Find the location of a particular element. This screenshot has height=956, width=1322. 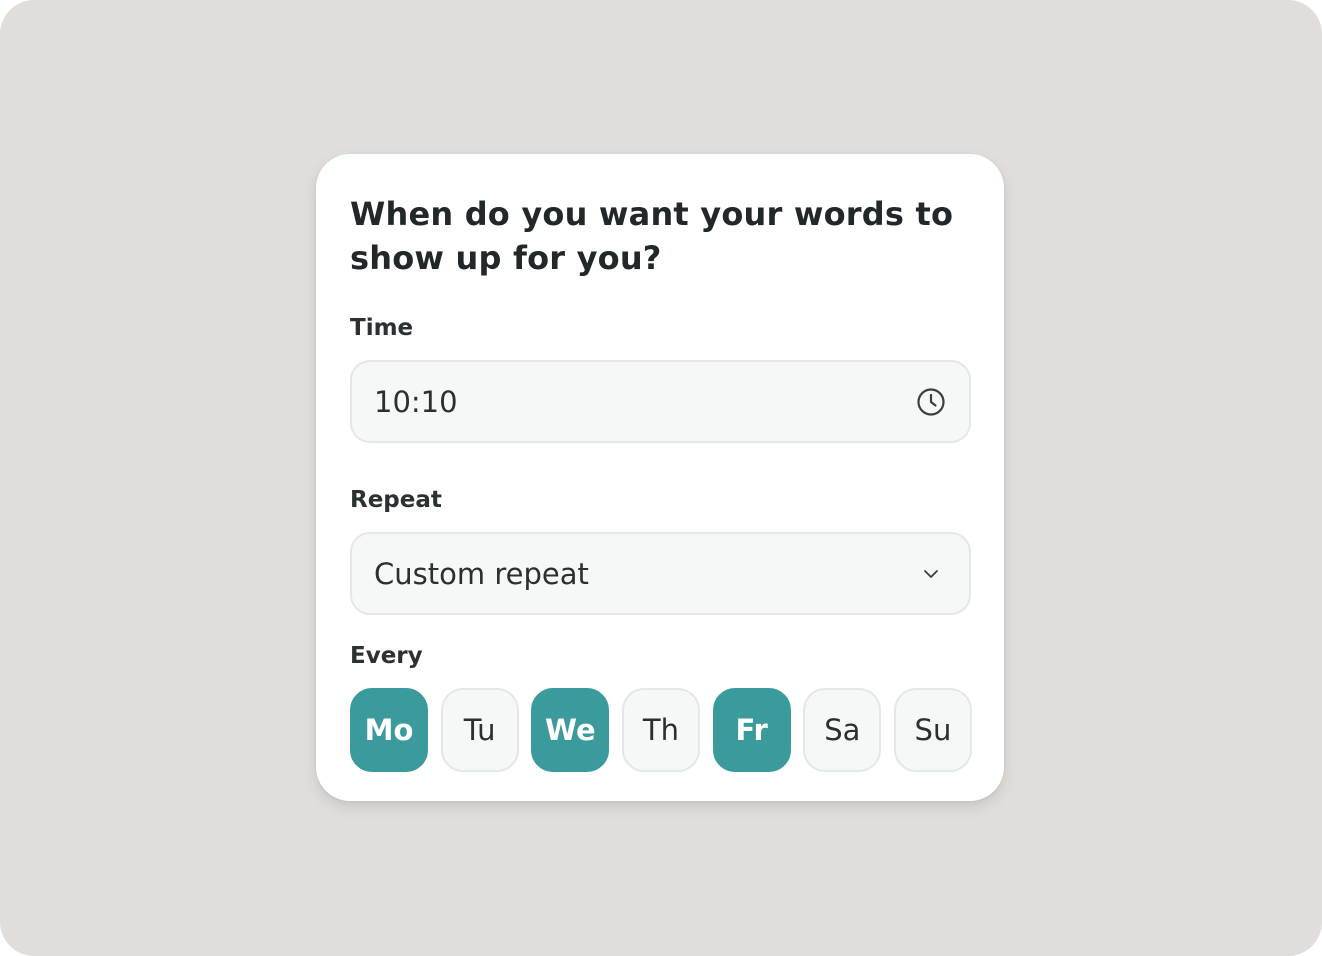

day-toggle-fr: Fr is located at coordinates (751, 730).